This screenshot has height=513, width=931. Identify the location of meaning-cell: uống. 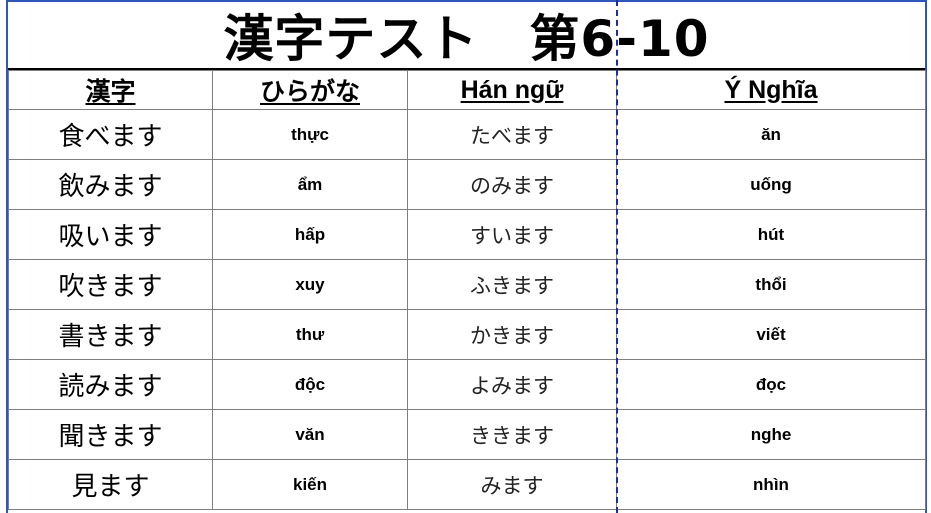
(771, 184).